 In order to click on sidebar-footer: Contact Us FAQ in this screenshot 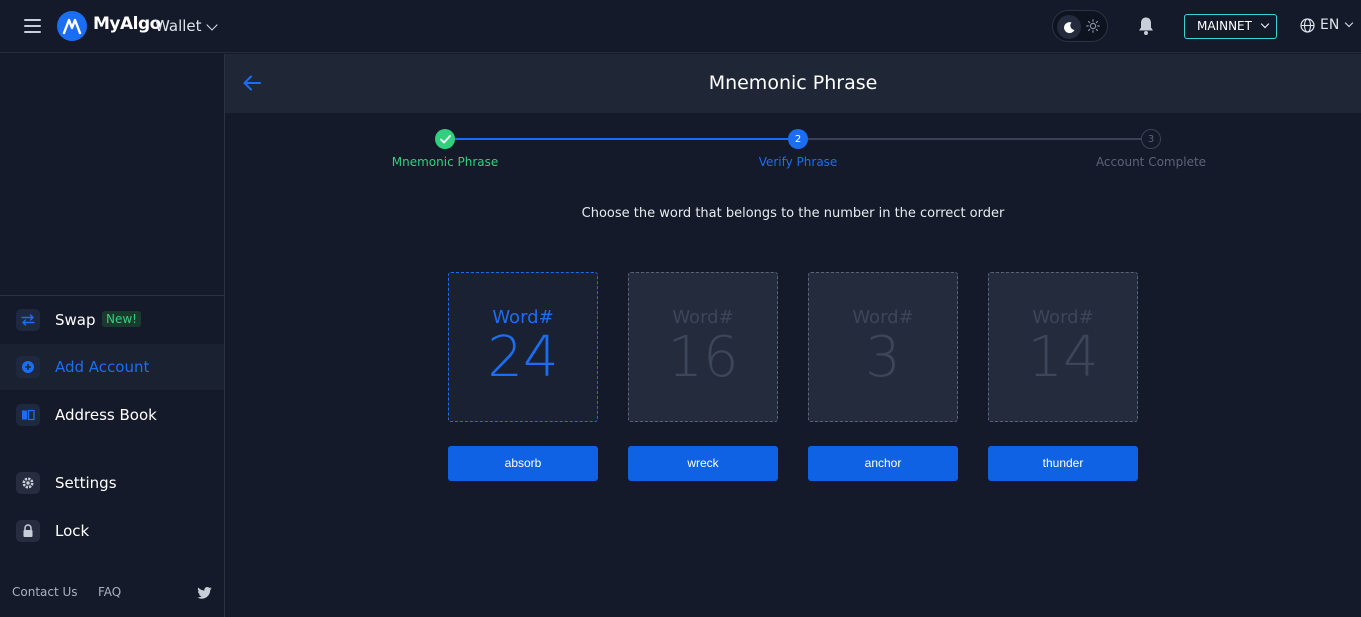, I will do `click(112, 592)`.